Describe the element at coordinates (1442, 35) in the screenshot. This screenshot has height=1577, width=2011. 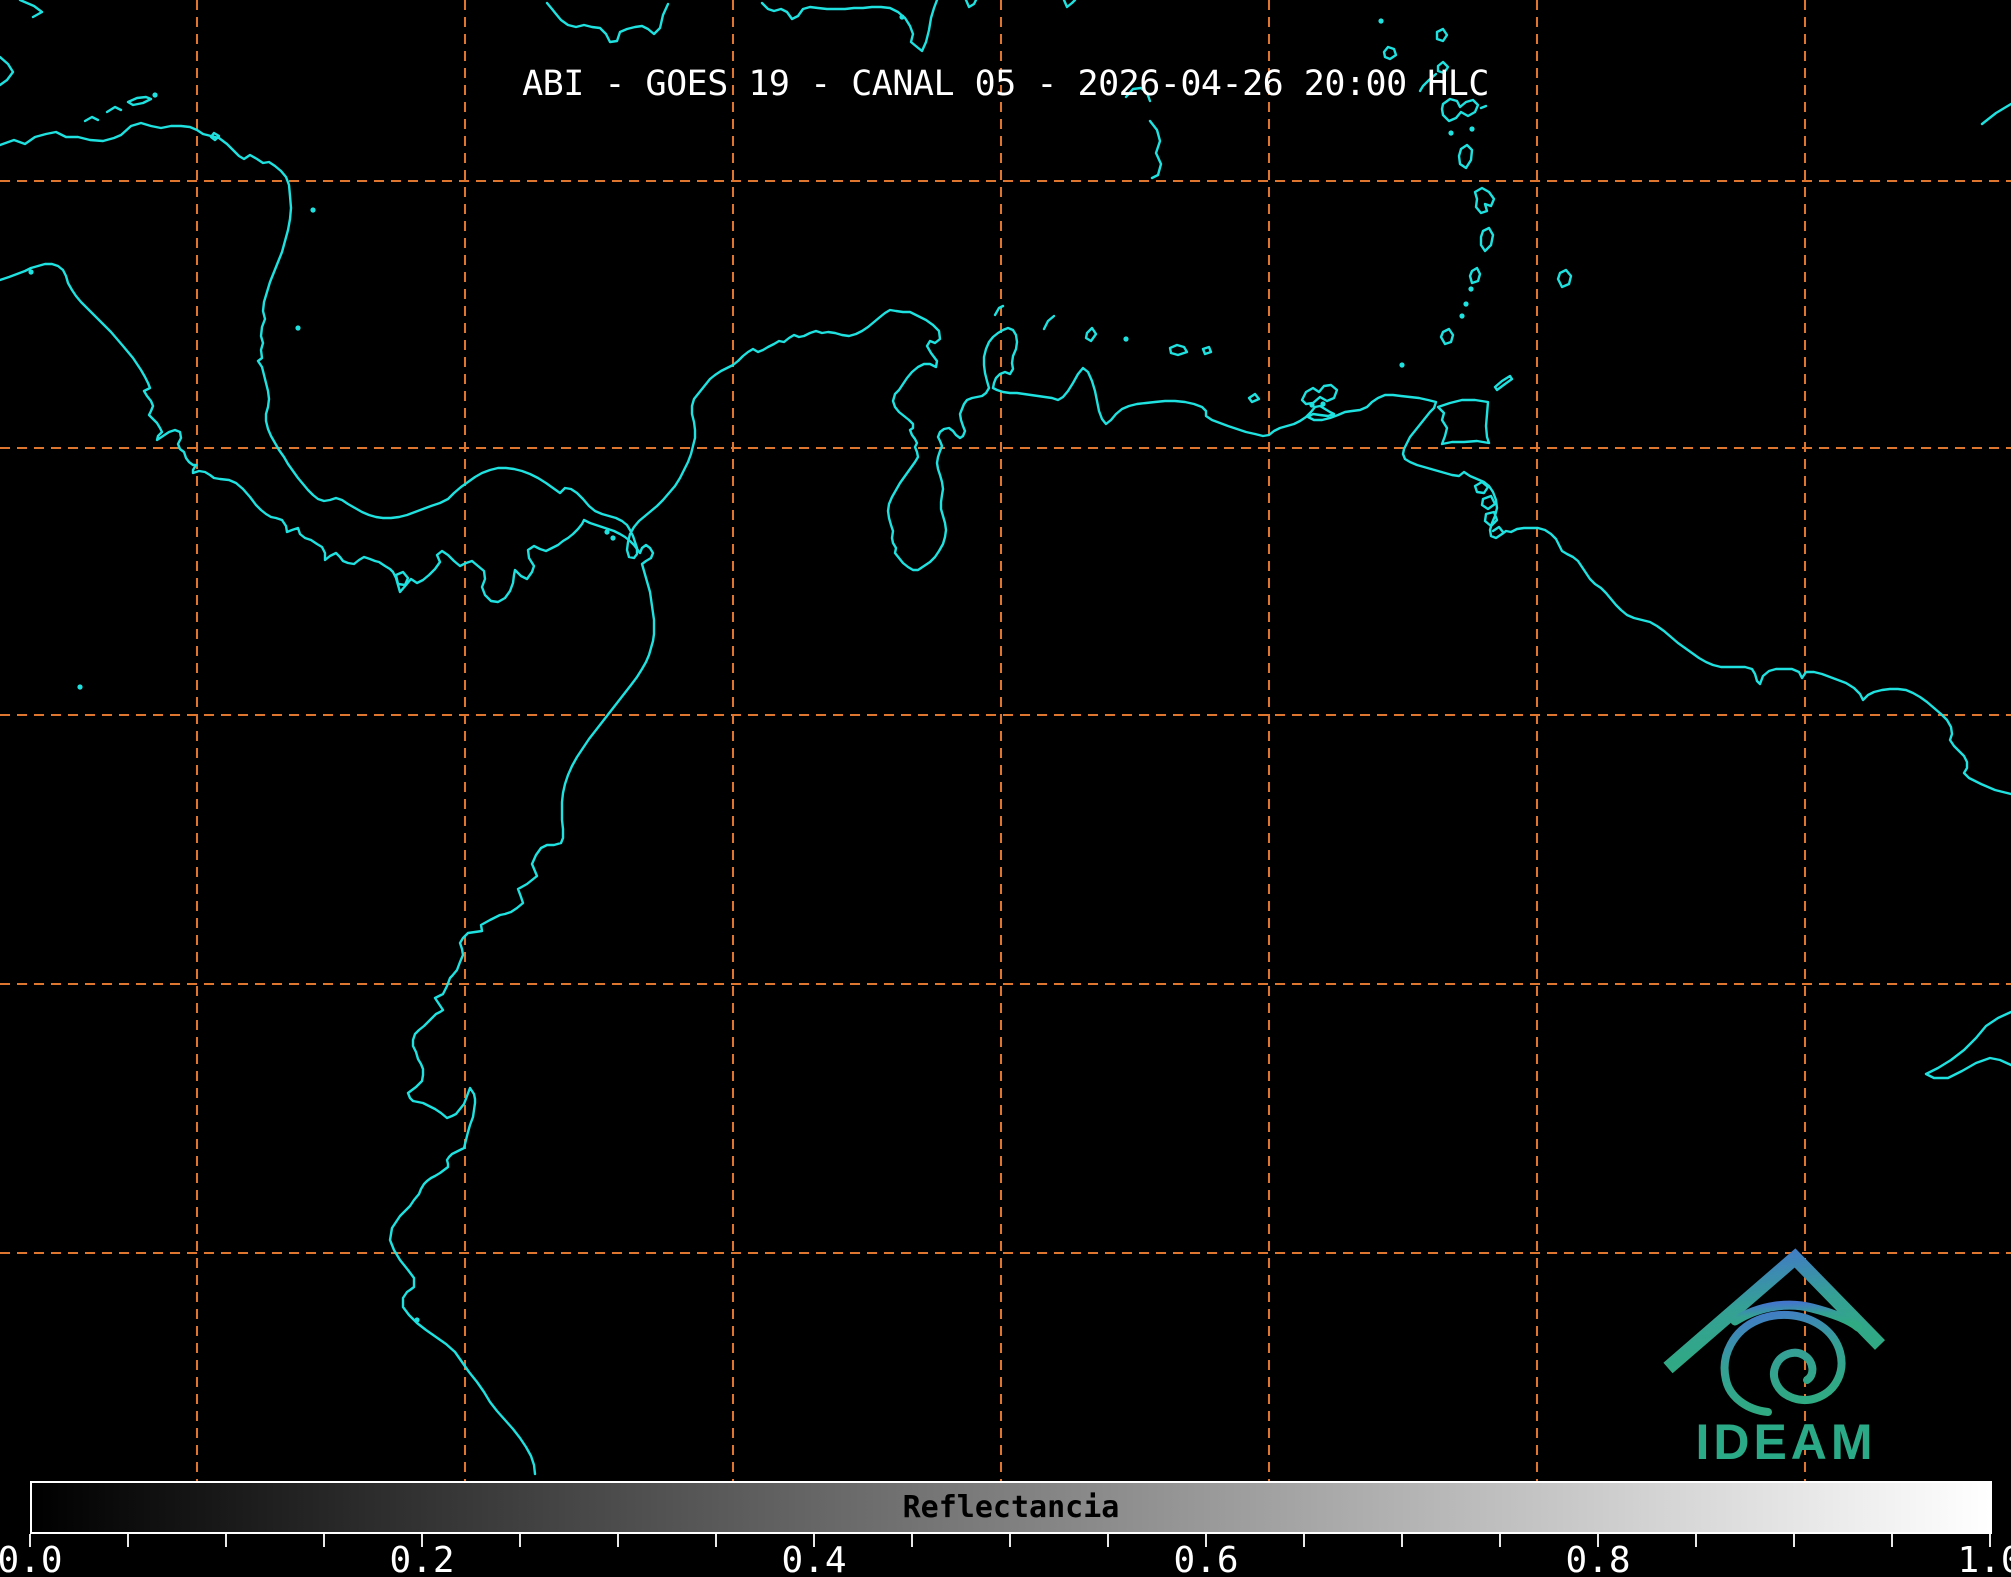
I see `antigua` at that location.